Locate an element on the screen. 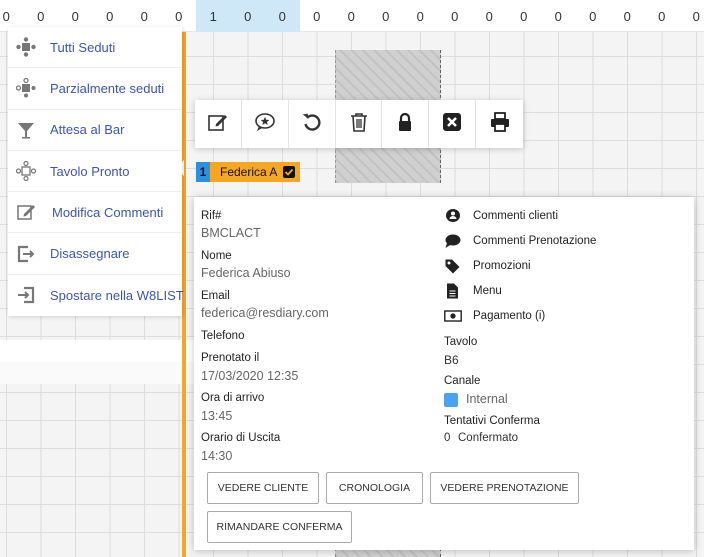 Image resolution: width=704 pixels, height=557 pixels. move-to-waitlist-icon is located at coordinates (26, 295).